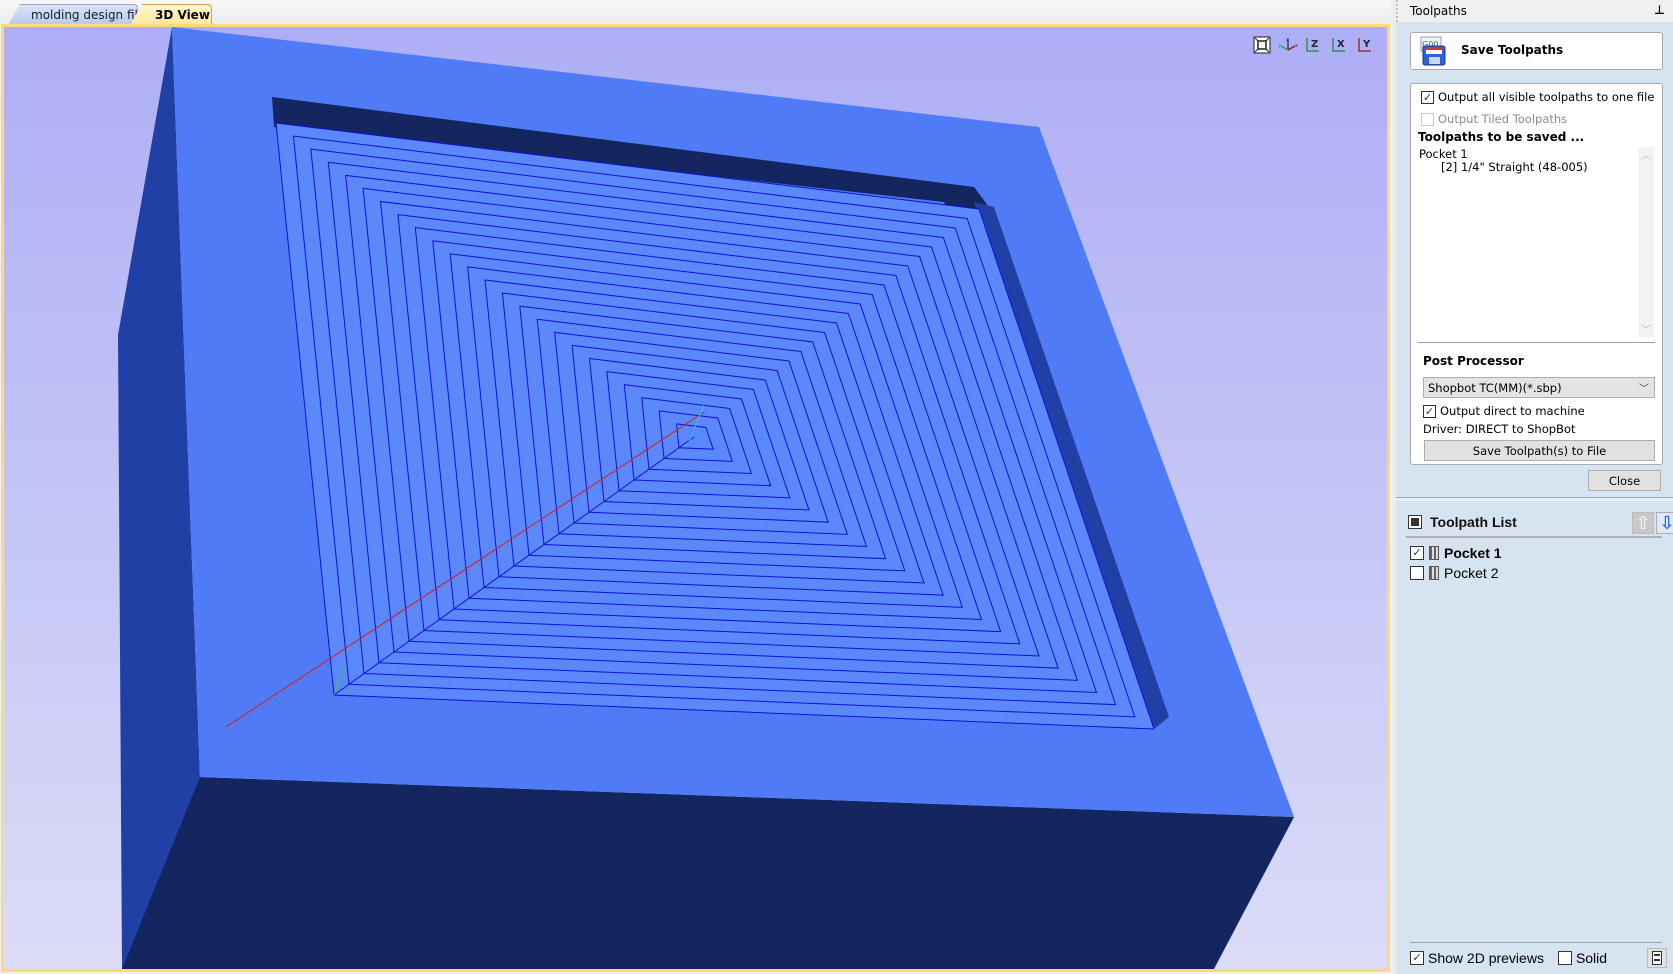 This screenshot has width=1673, height=974. What do you see at coordinates (1540, 523) in the screenshot?
I see `toolpath-list-header: Toolpath List ⇧ ⇩` at bounding box center [1540, 523].